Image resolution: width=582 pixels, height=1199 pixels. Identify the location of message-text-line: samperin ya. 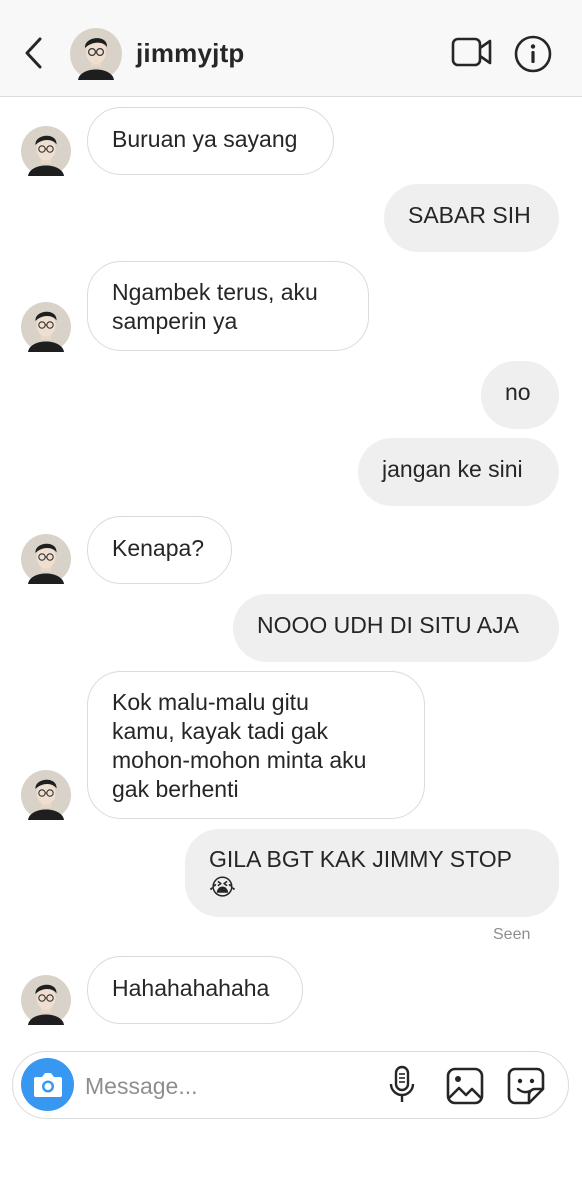
(175, 321).